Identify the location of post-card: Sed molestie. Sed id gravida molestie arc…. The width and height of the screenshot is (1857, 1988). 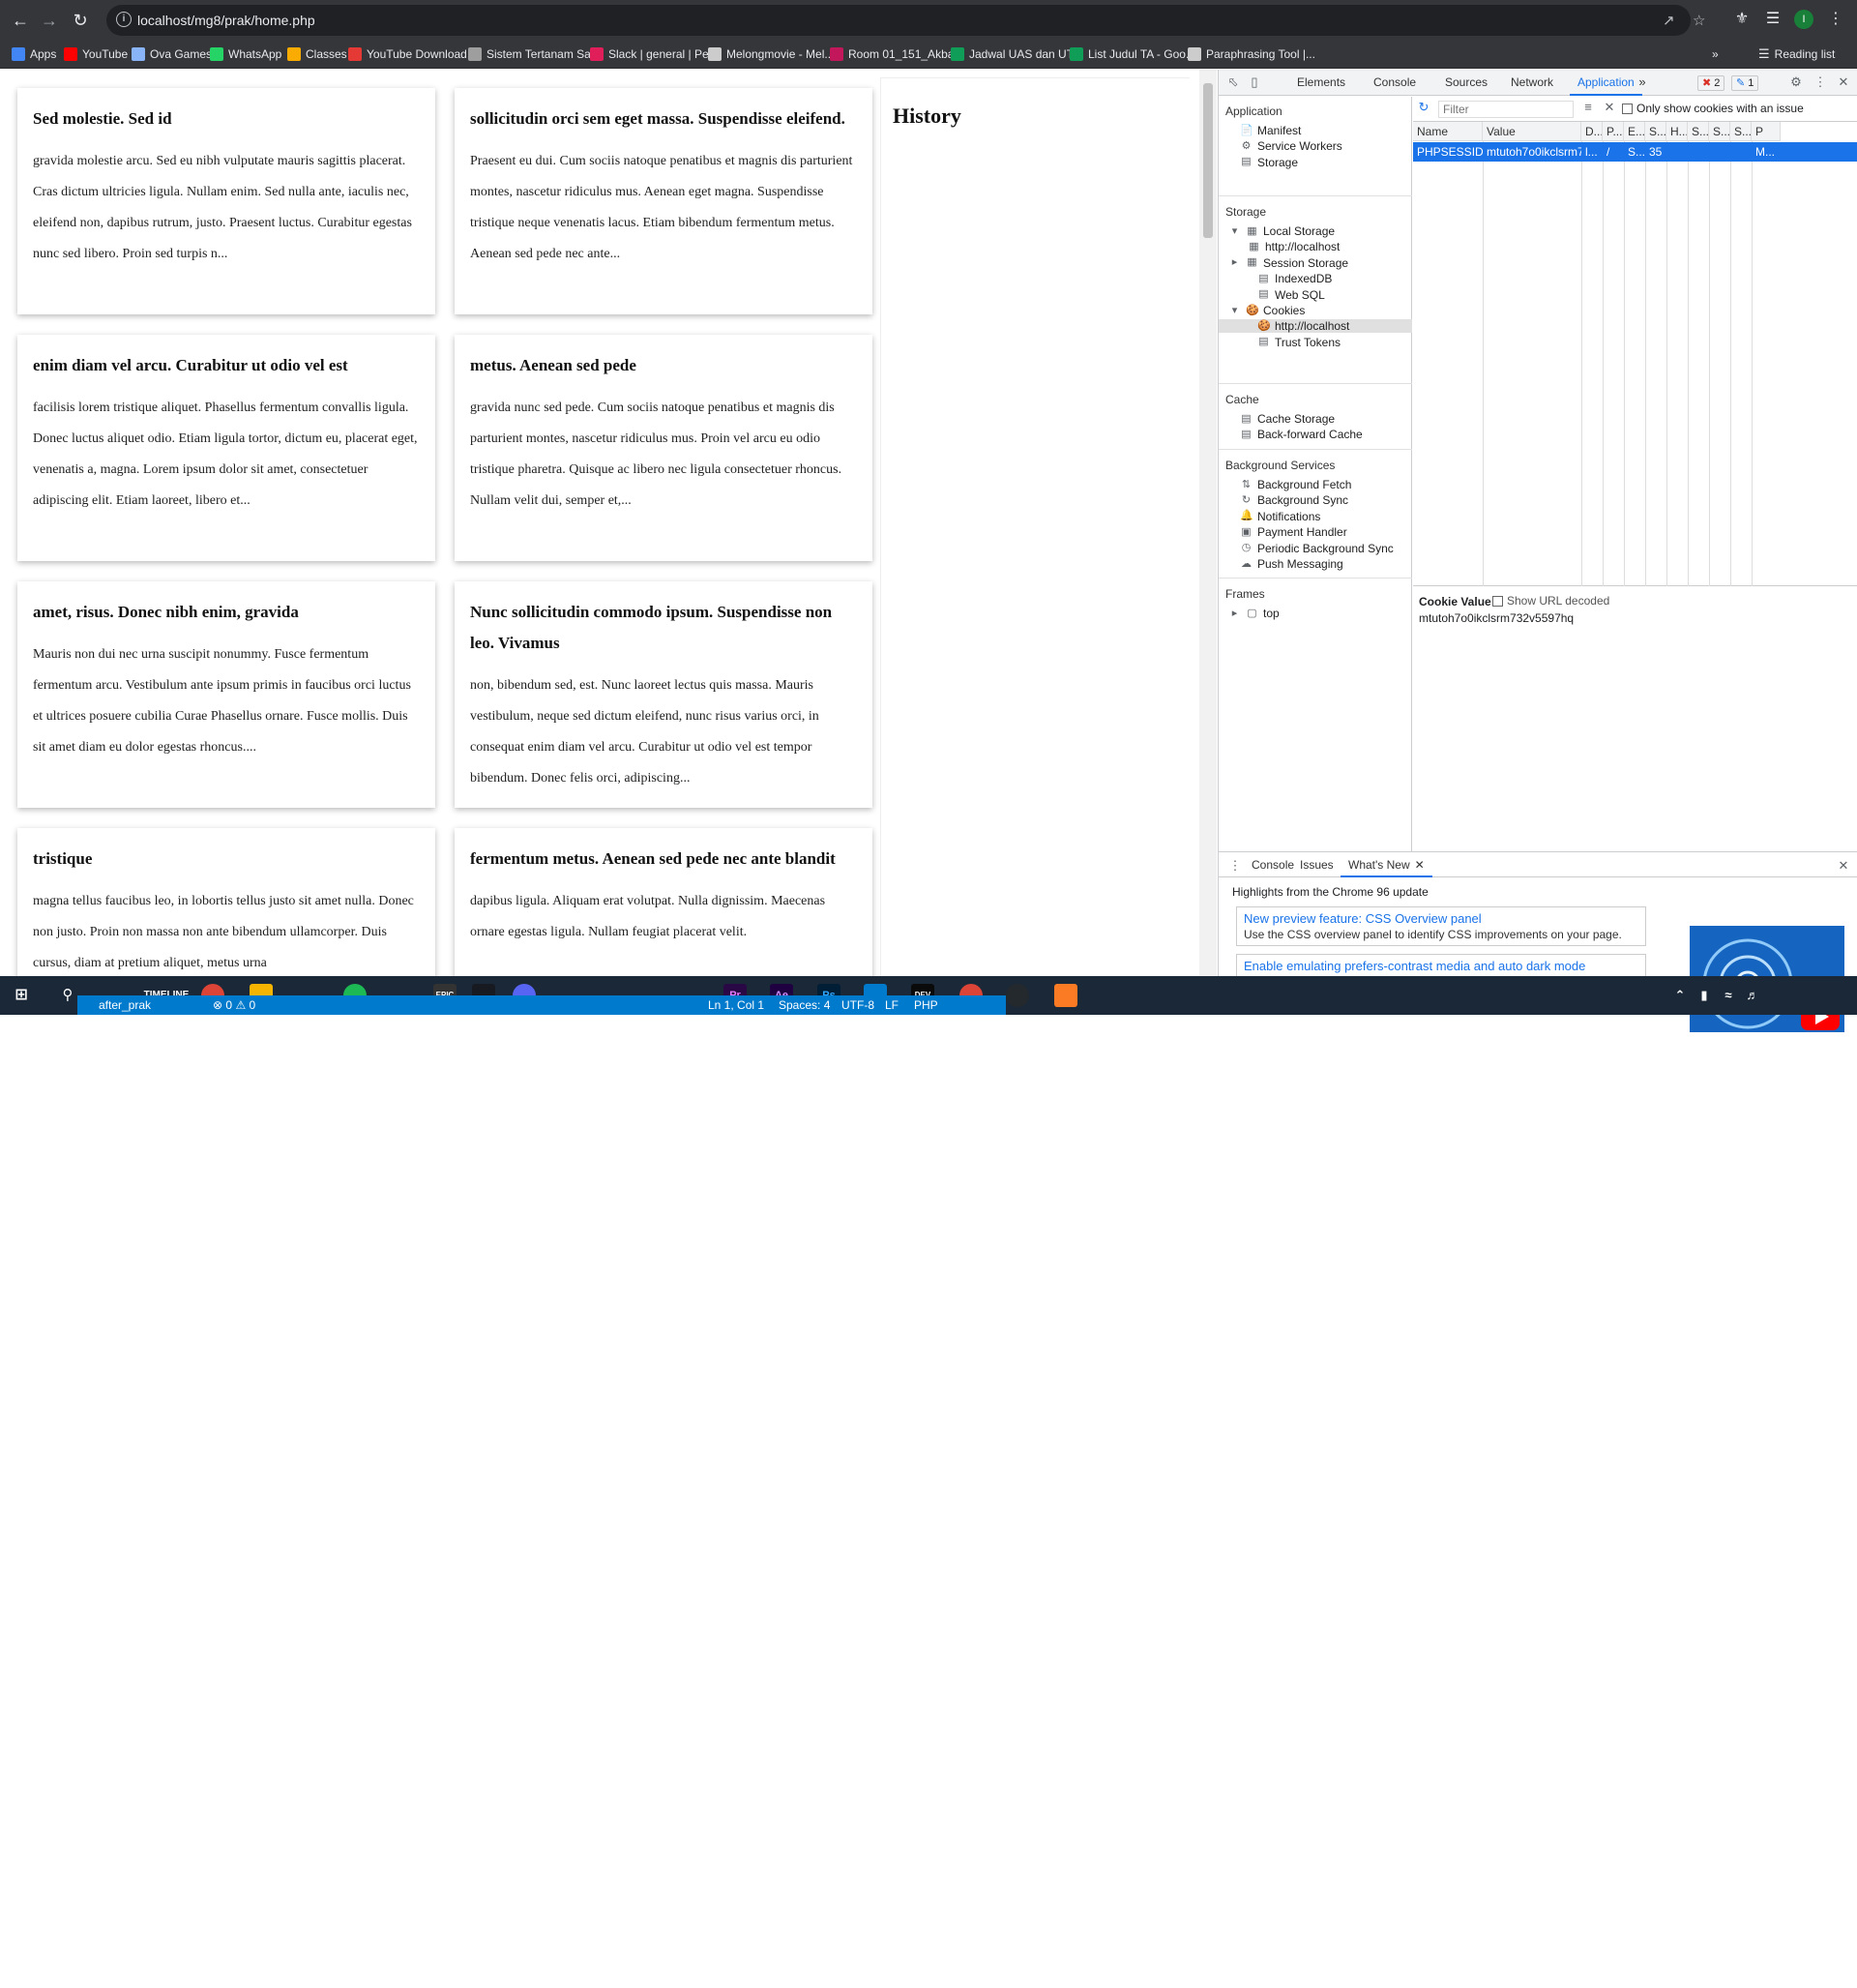
(226, 201).